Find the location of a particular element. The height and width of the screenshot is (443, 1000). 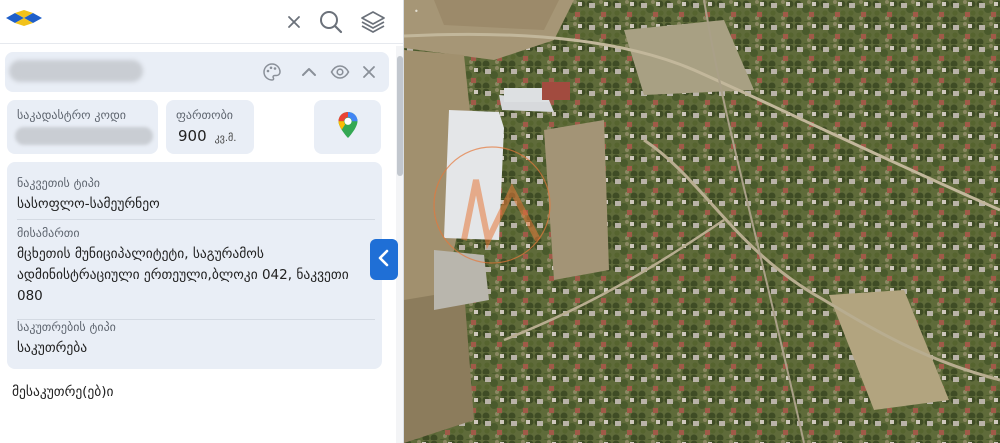

chevron-left-icon is located at coordinates (384, 260).